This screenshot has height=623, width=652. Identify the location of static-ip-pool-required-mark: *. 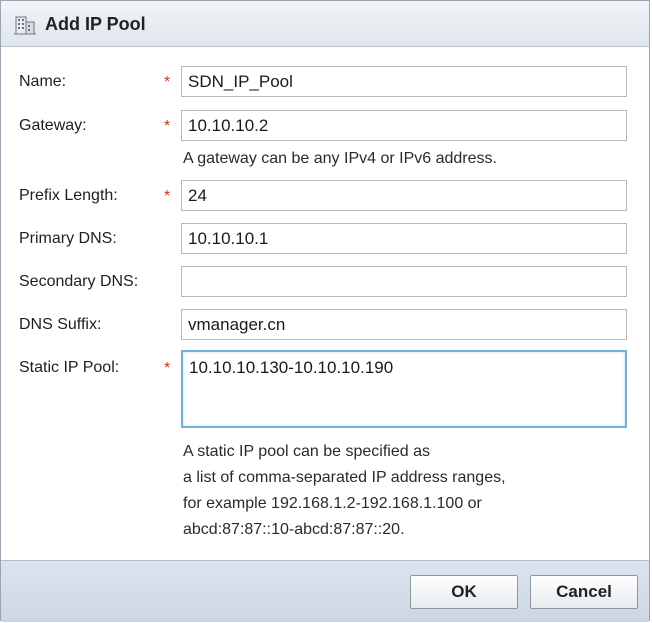
(167, 368).